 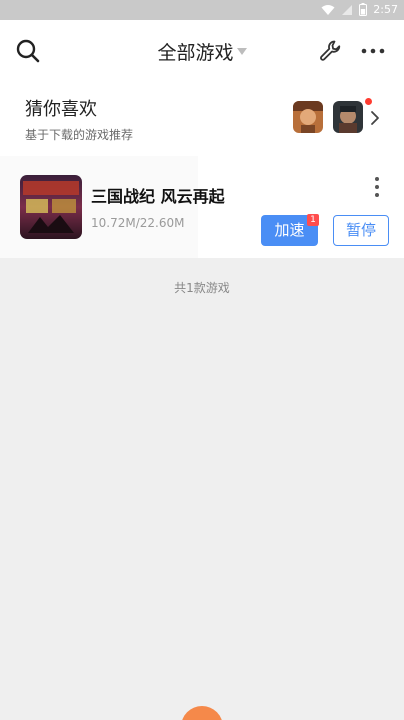 I want to click on notification-dot, so click(x=368, y=101).